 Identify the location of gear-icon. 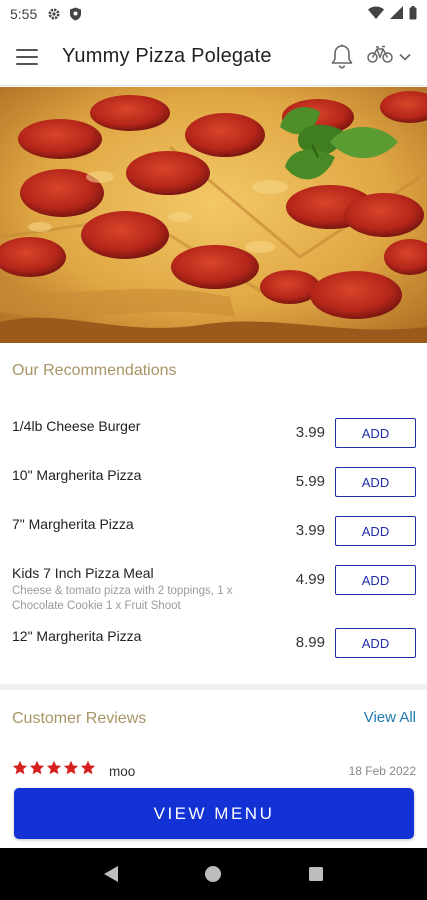
(54, 14).